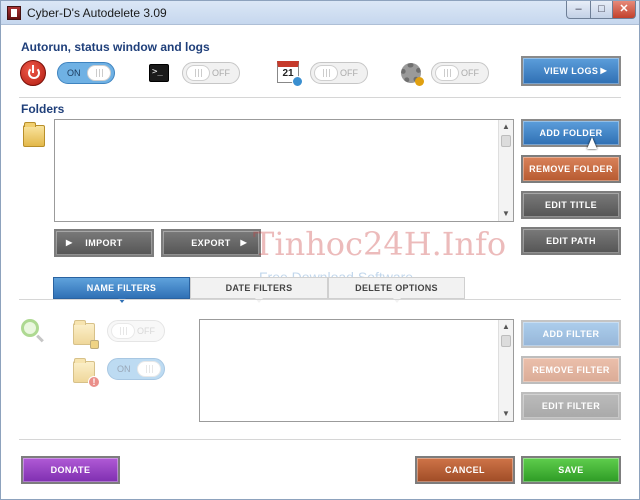  I want to click on status-window-toggle: OFF, so click(211, 73).